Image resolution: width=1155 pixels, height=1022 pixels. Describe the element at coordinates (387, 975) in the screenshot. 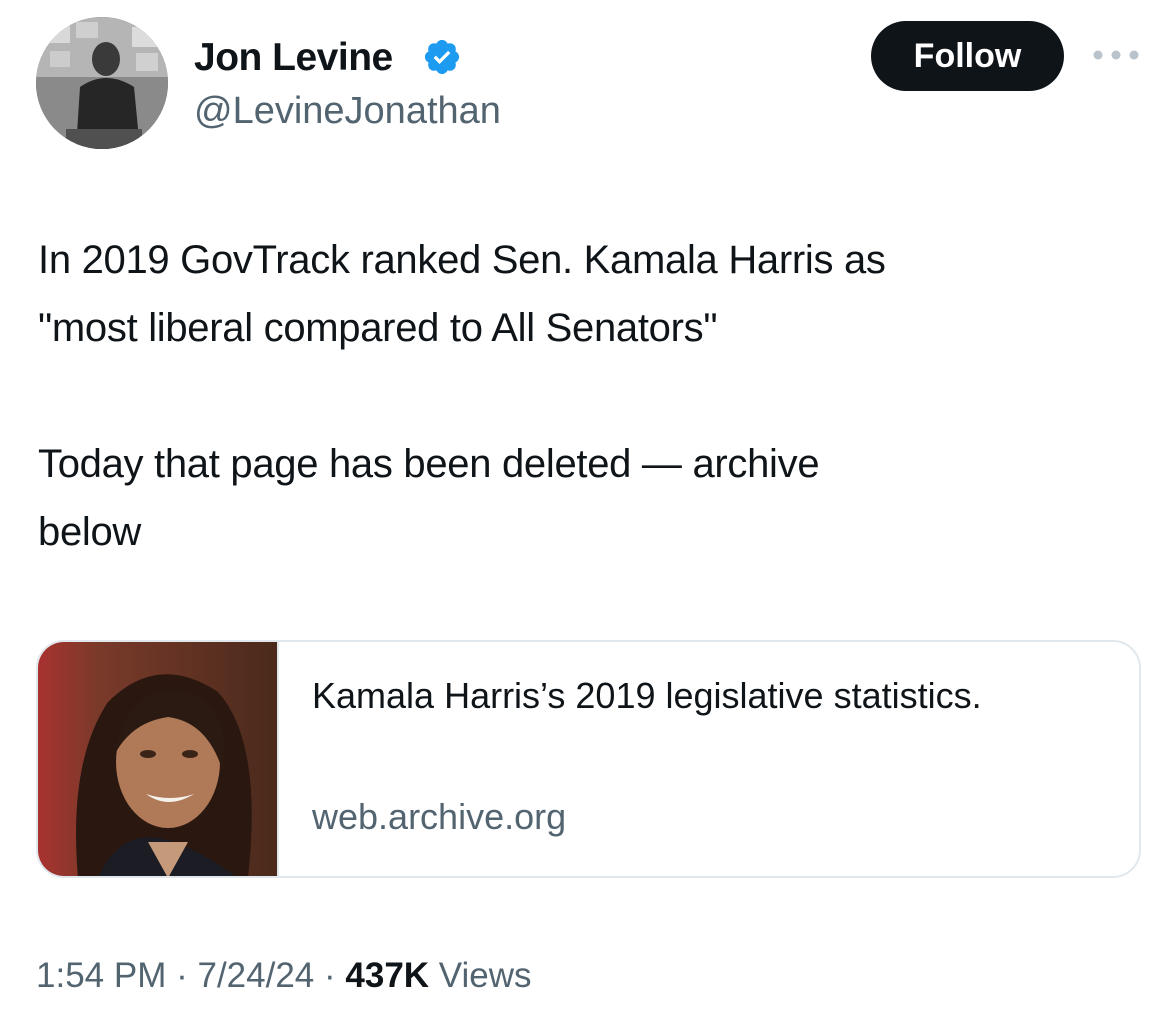

I see `views-count: 437K` at that location.